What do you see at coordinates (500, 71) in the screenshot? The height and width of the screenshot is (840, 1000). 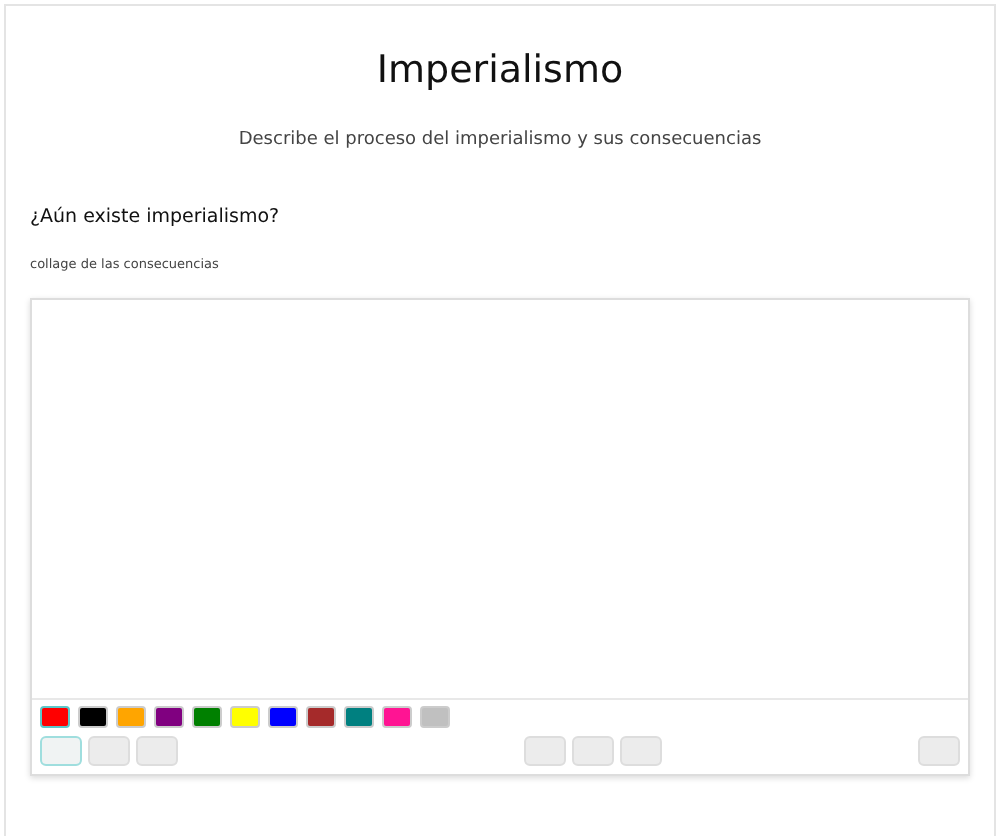 I see `page-title: Imperialismo` at bounding box center [500, 71].